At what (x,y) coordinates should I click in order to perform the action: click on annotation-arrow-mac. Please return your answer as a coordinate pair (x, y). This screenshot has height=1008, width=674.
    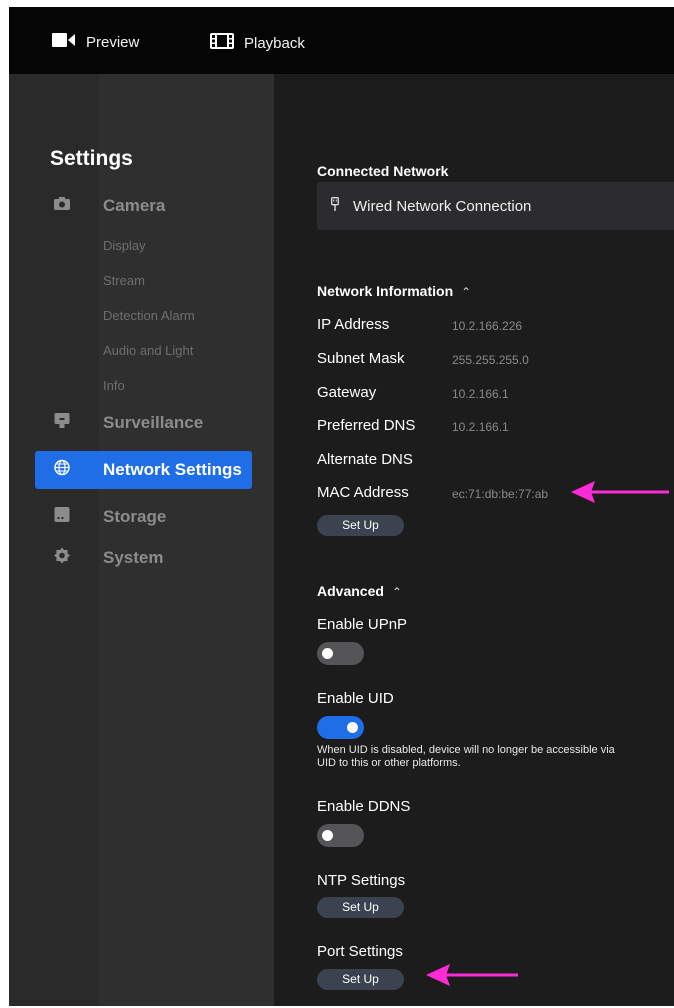
    Looking at the image, I should click on (620, 492).